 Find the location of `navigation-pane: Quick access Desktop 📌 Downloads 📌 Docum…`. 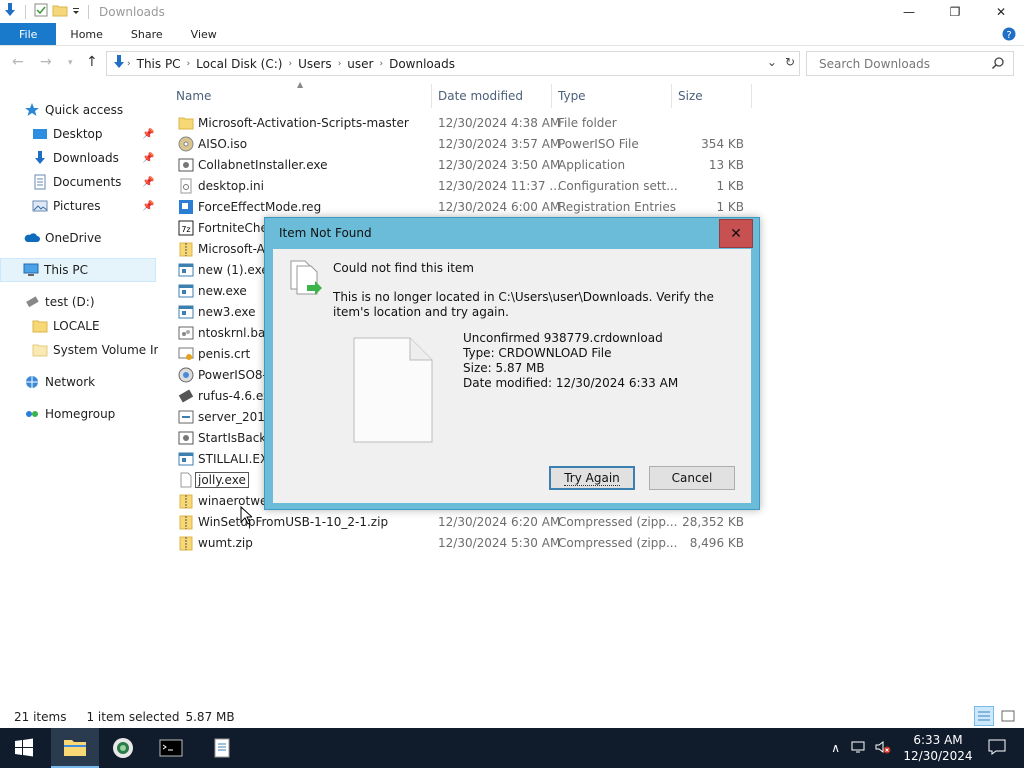

navigation-pane: Quick access Desktop 📌 Downloads 📌 Docum… is located at coordinates (80, 395).